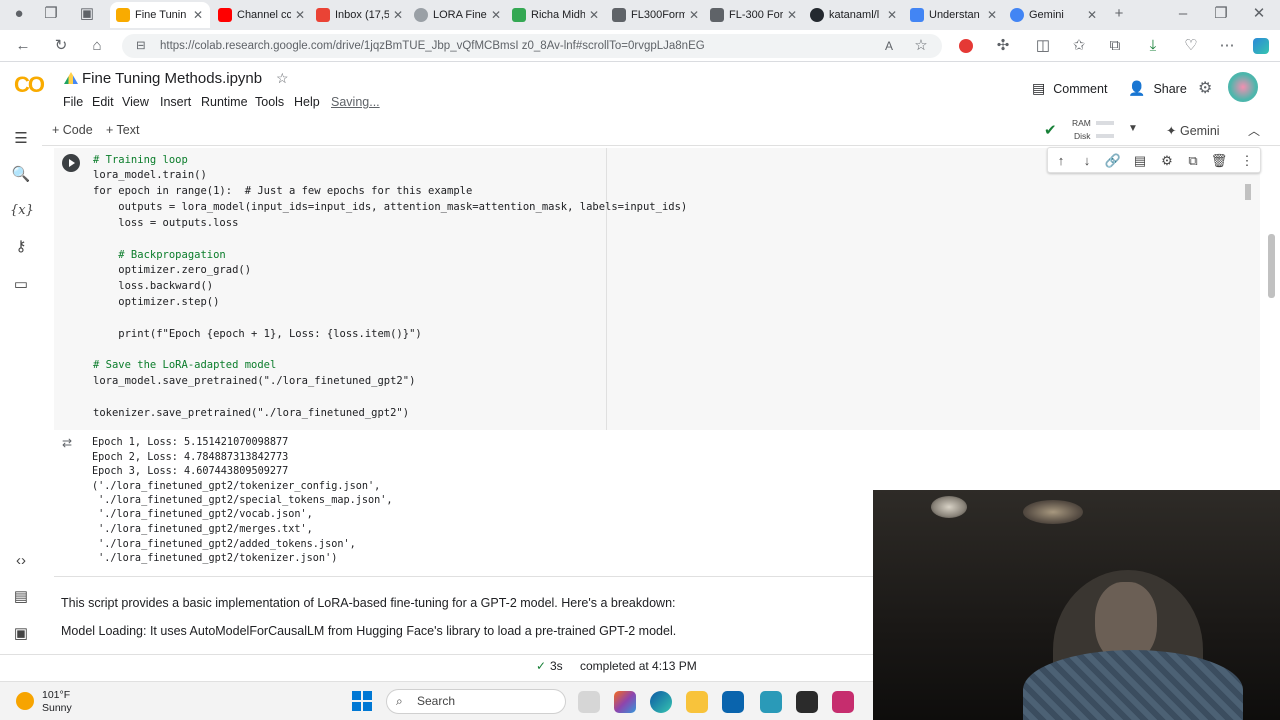  I want to click on notepad-icon, so click(771, 702).